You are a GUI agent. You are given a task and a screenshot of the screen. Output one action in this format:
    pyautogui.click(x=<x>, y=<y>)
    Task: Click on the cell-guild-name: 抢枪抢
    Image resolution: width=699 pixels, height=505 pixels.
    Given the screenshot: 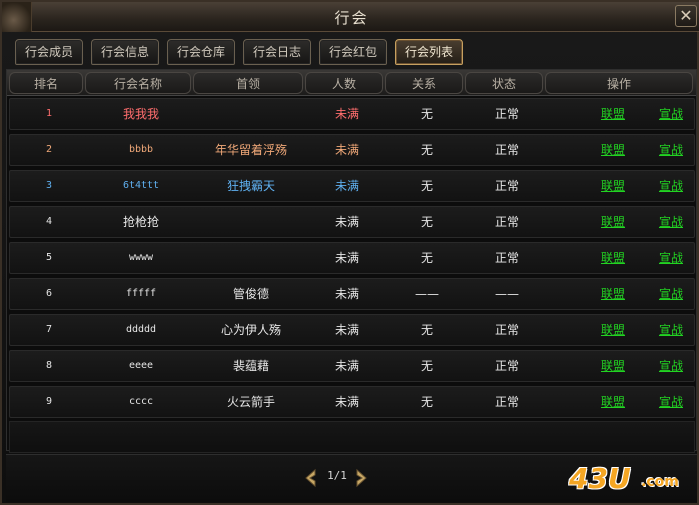 What is the action you would take?
    pyautogui.click(x=140, y=222)
    